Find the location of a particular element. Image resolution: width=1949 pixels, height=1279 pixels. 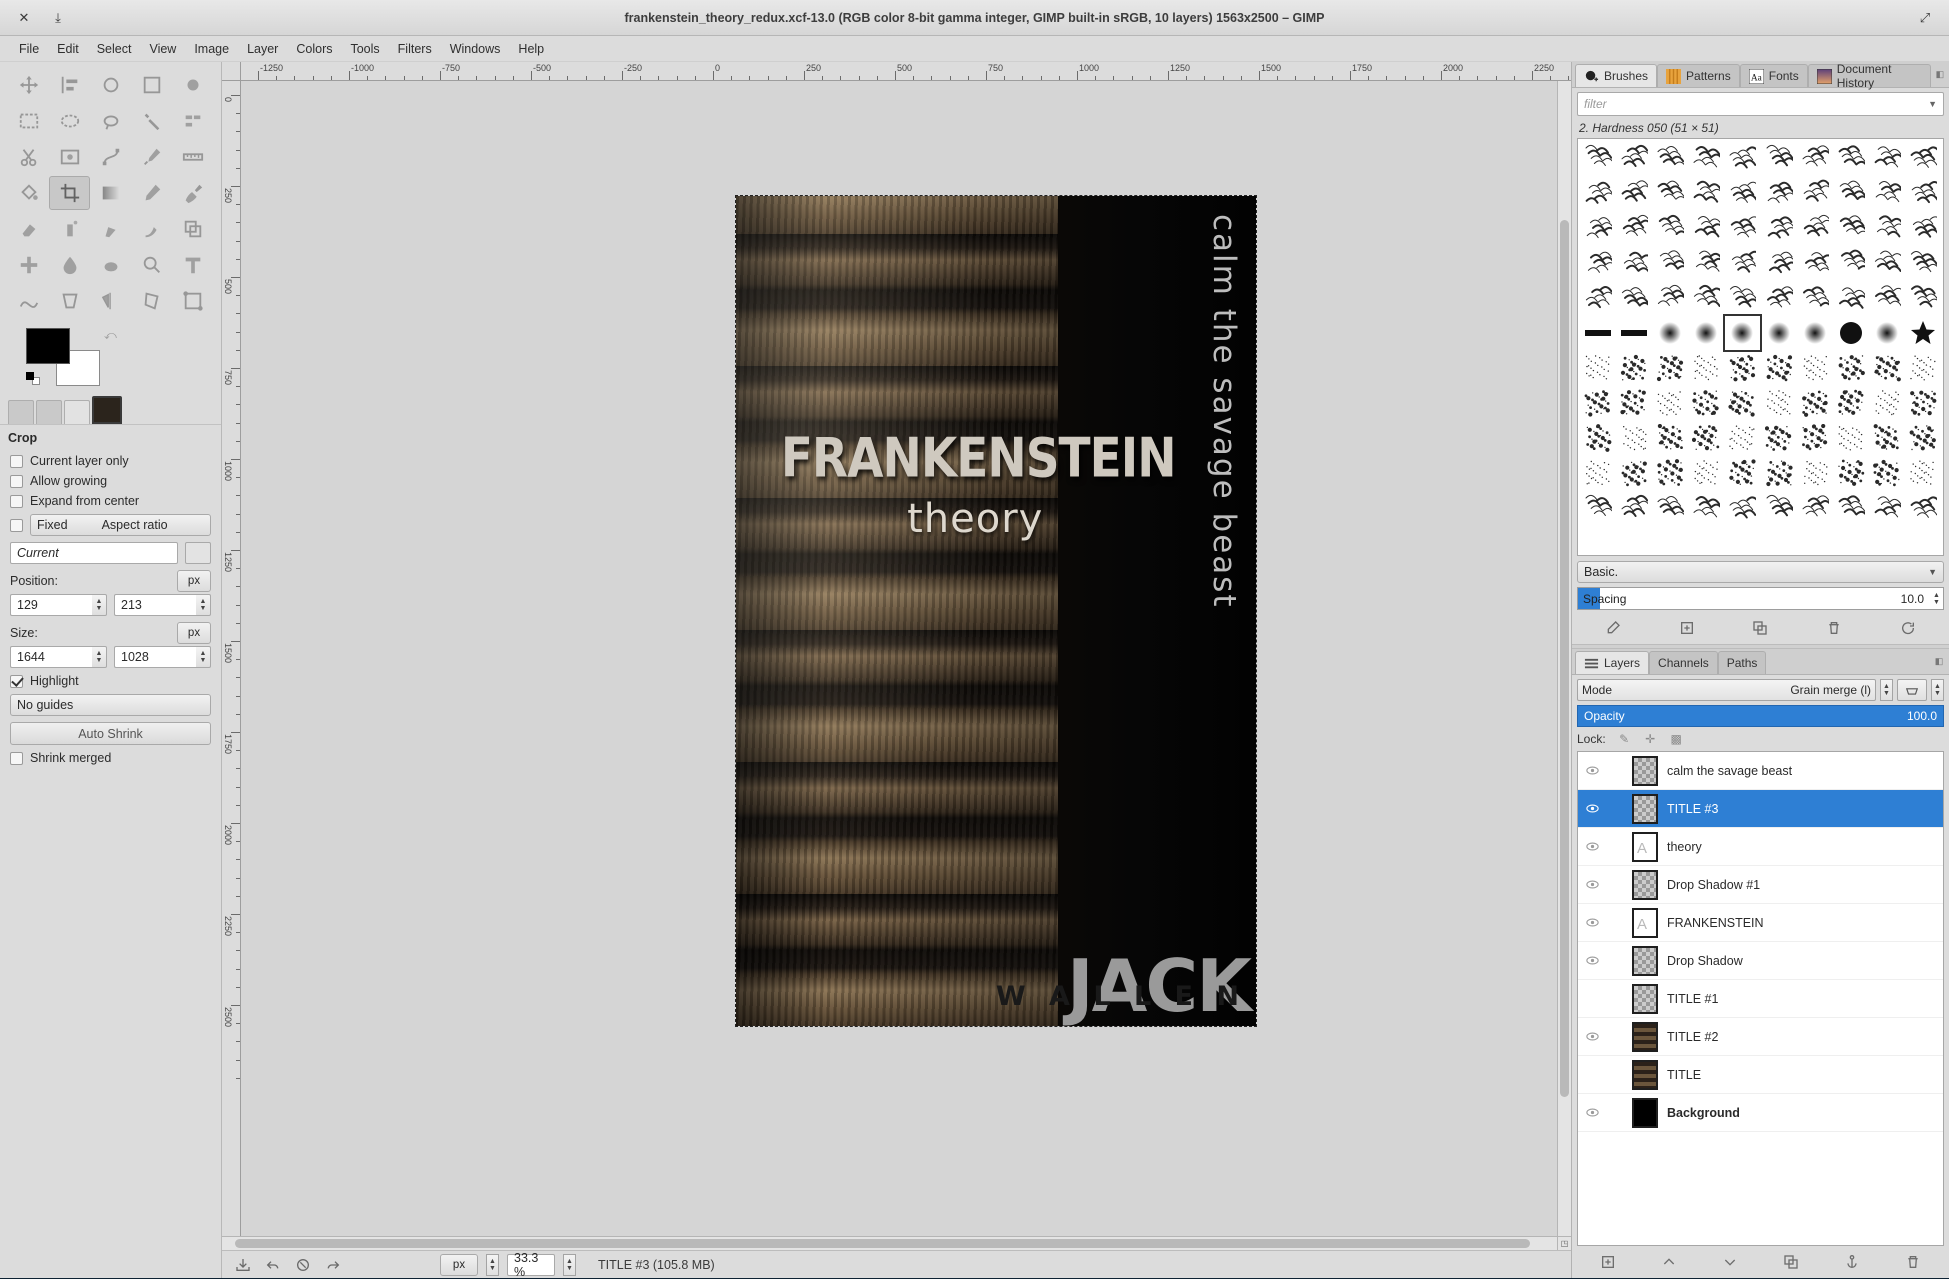

menu-edit: Edit is located at coordinates (68, 49).